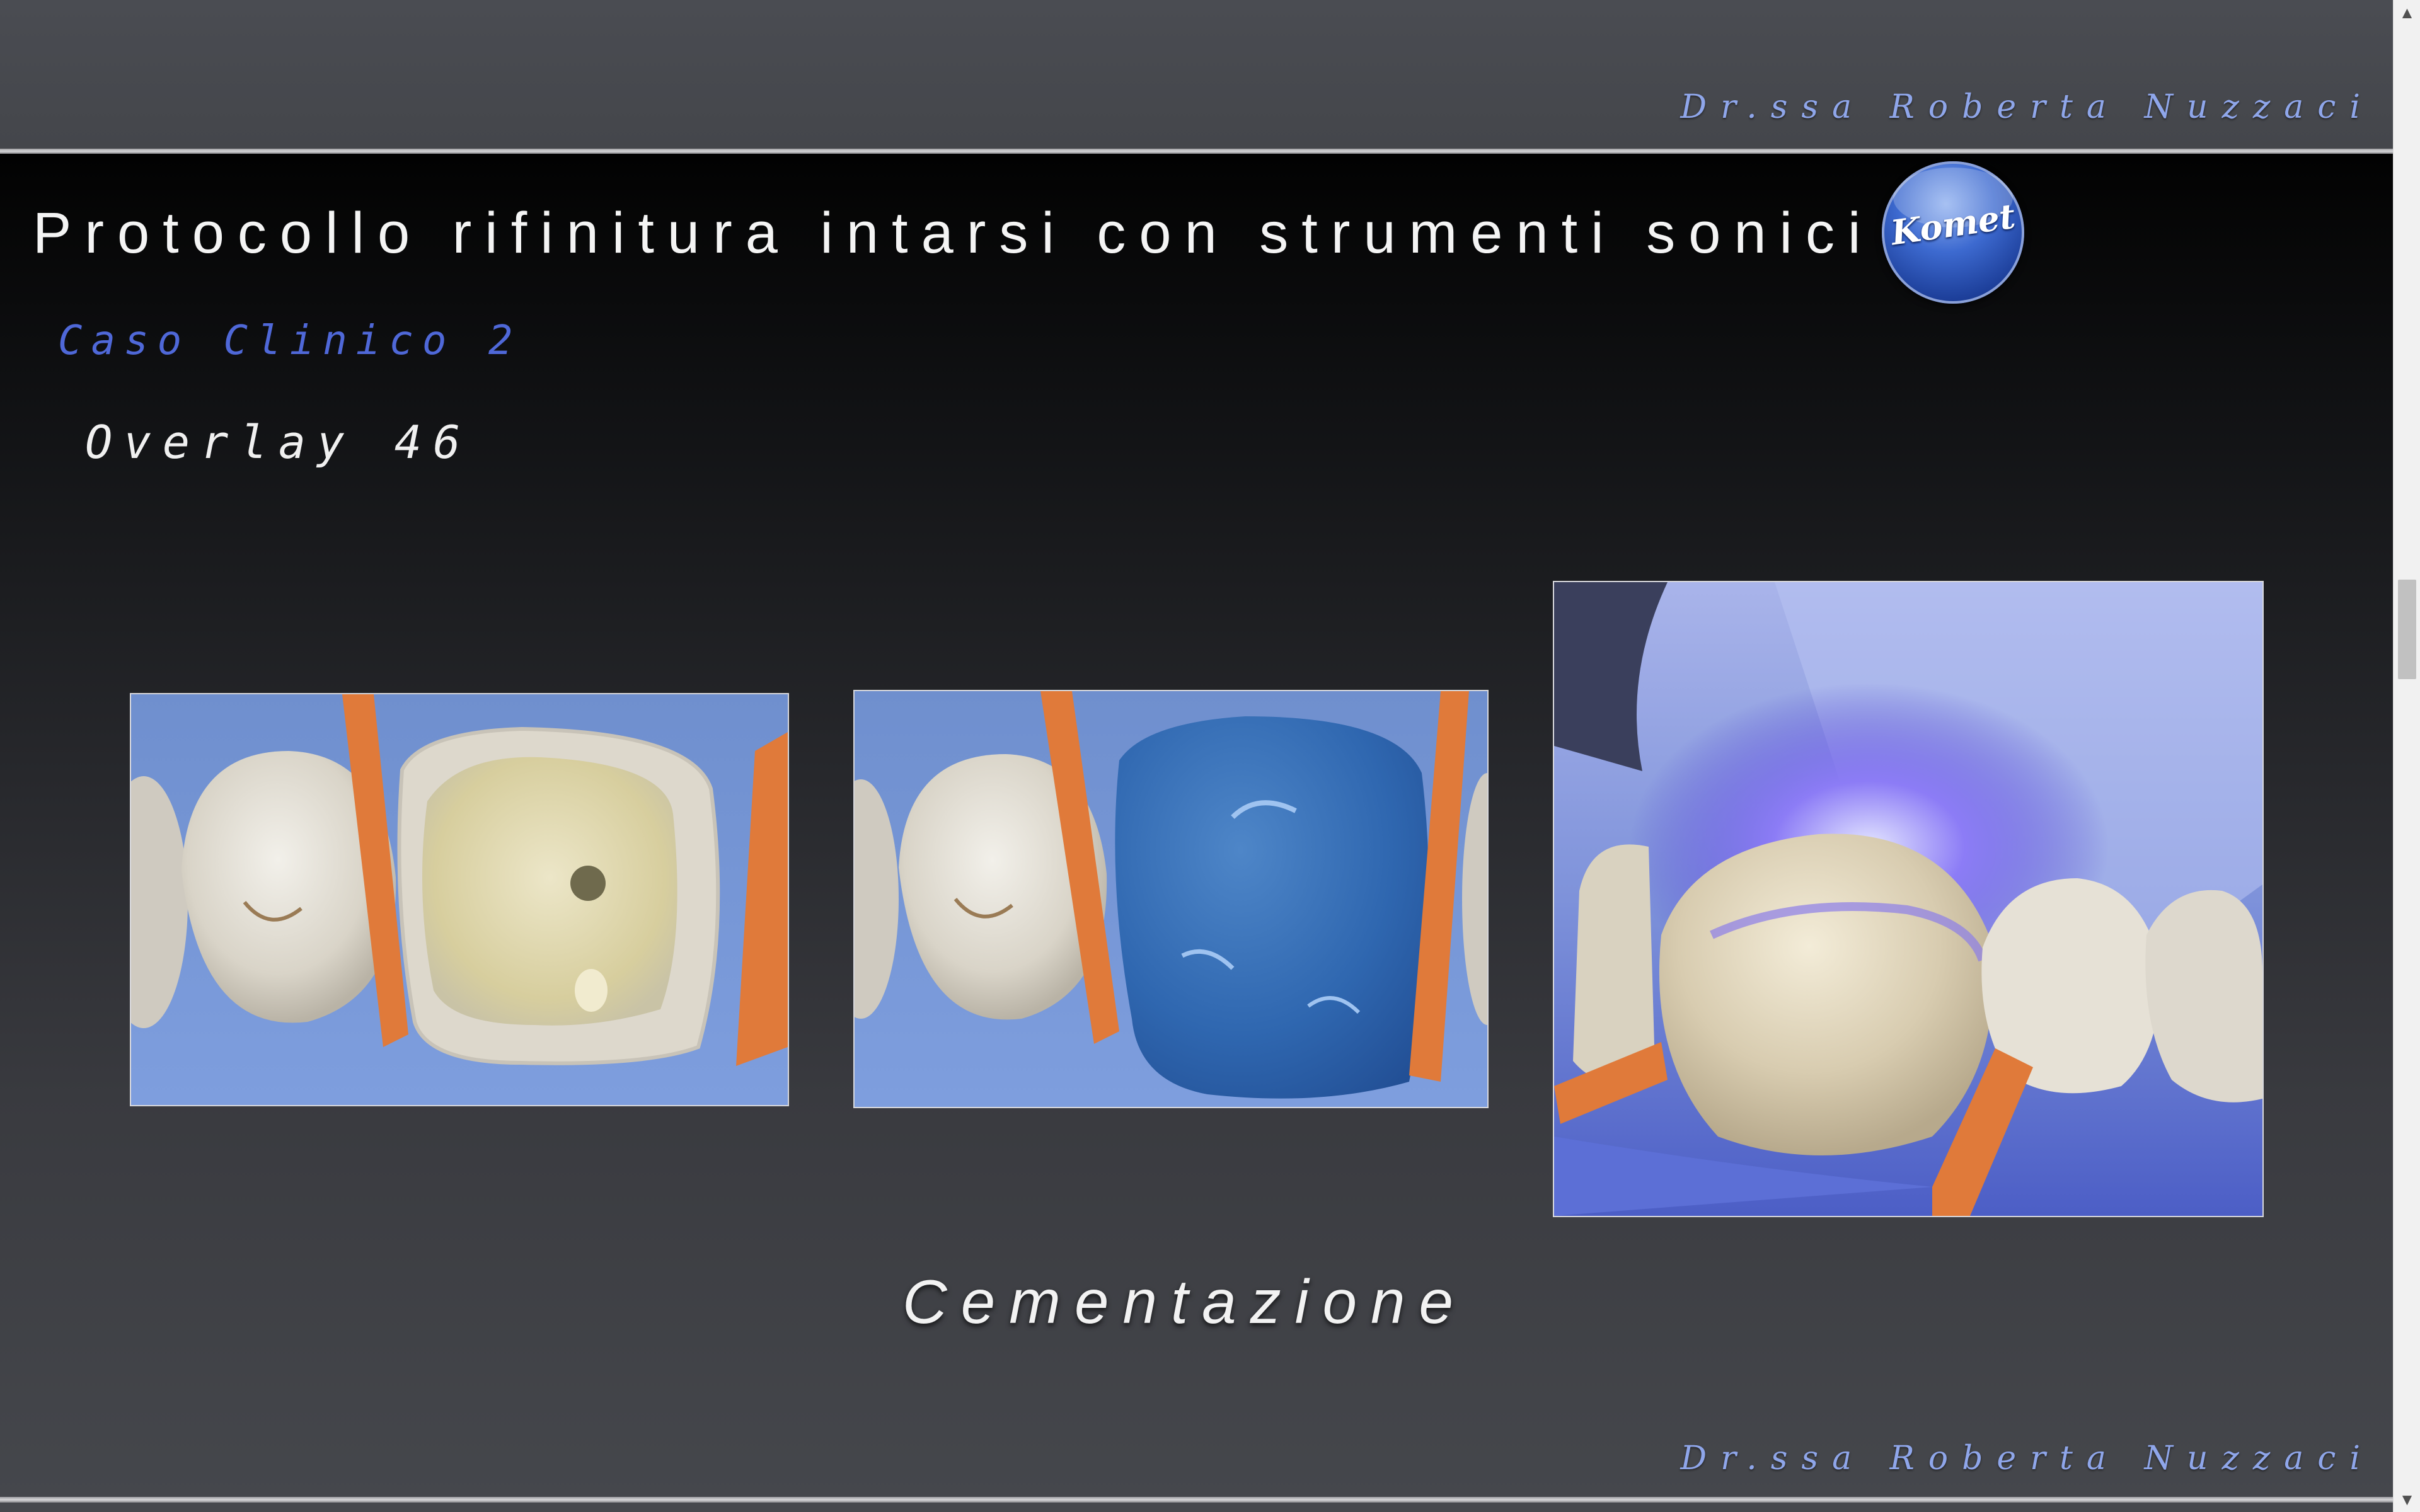 This screenshot has width=2420, height=1512. I want to click on header-divider, so click(1197, 151).